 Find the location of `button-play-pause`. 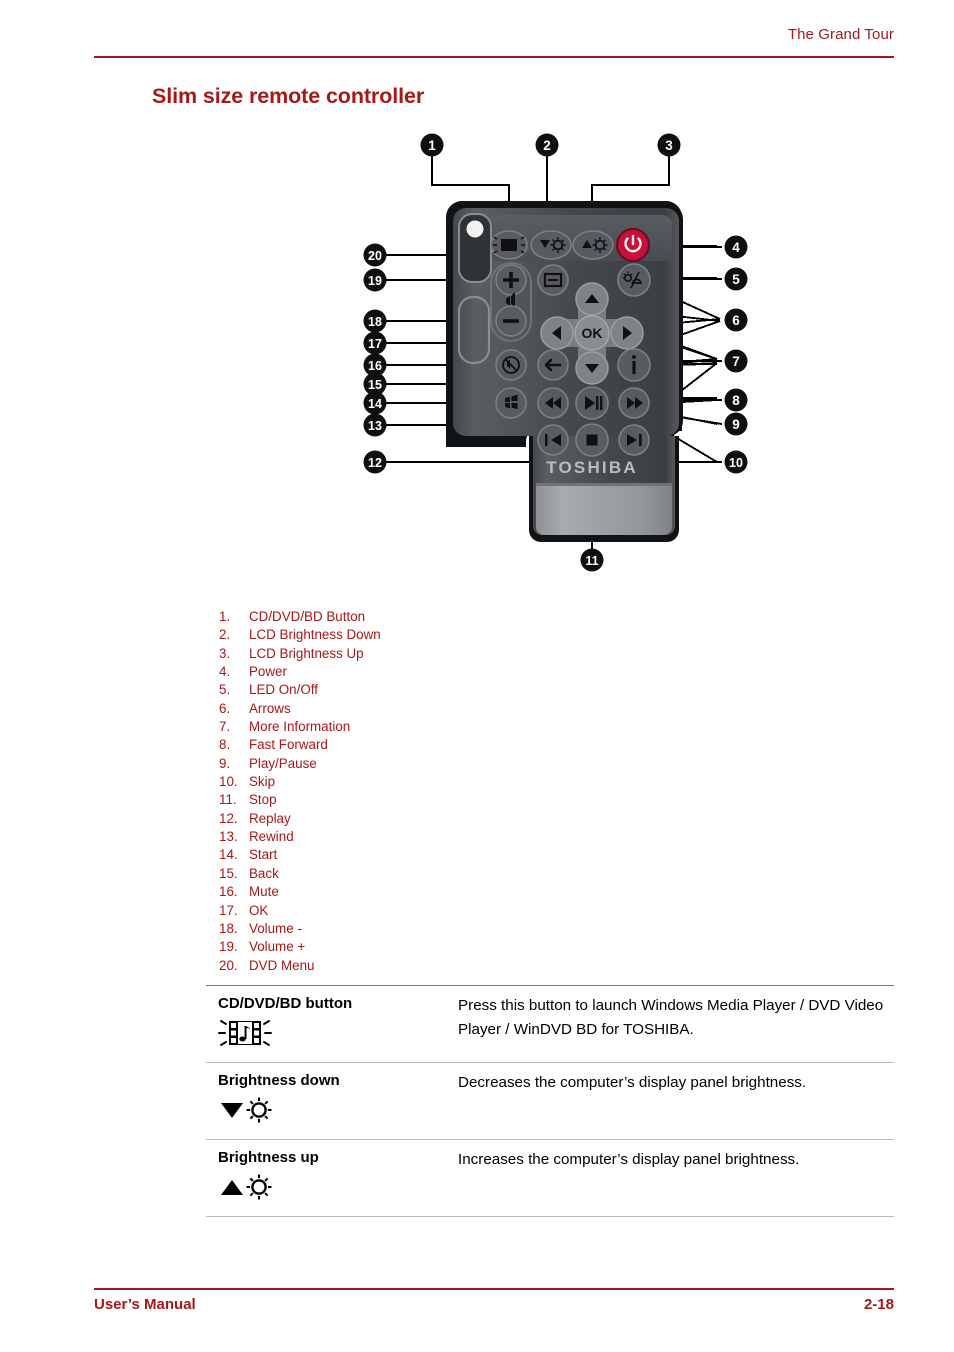

button-play-pause is located at coordinates (592, 403).